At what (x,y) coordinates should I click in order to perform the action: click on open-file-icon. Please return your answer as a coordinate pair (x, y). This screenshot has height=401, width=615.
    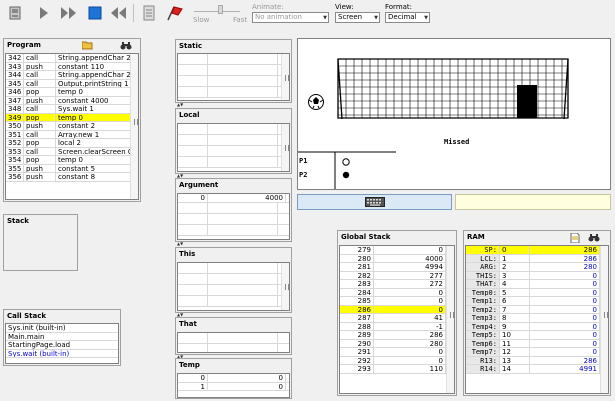
    Looking at the image, I should click on (575, 238).